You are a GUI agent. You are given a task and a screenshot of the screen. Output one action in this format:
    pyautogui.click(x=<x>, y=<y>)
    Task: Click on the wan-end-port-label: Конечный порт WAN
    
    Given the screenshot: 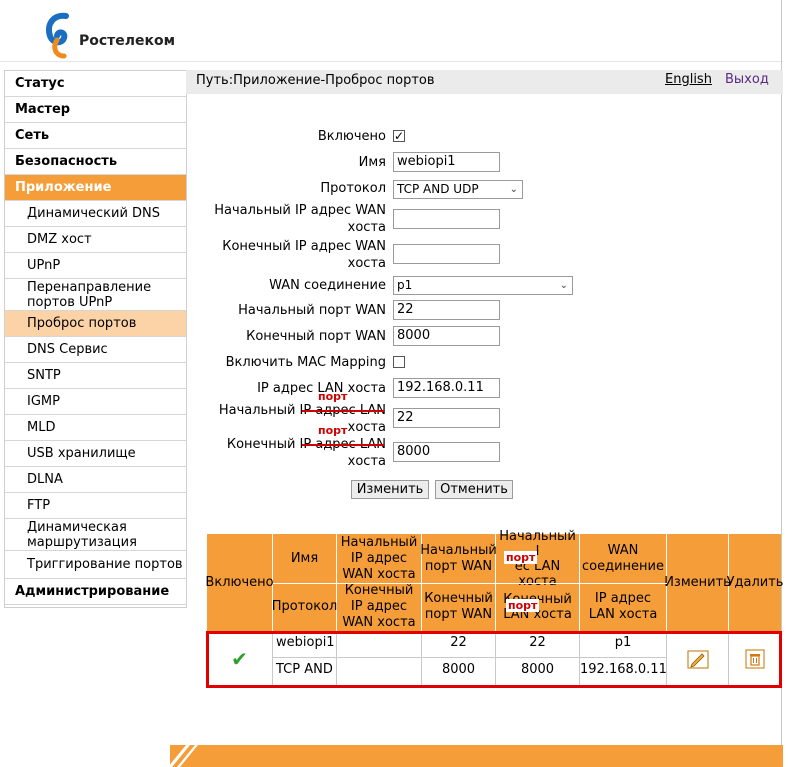 What is the action you would take?
    pyautogui.click(x=316, y=336)
    